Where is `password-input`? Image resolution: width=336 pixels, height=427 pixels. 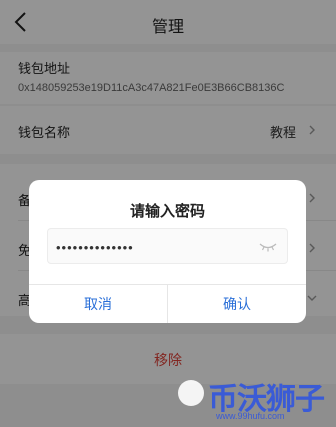
password-input is located at coordinates (151, 247).